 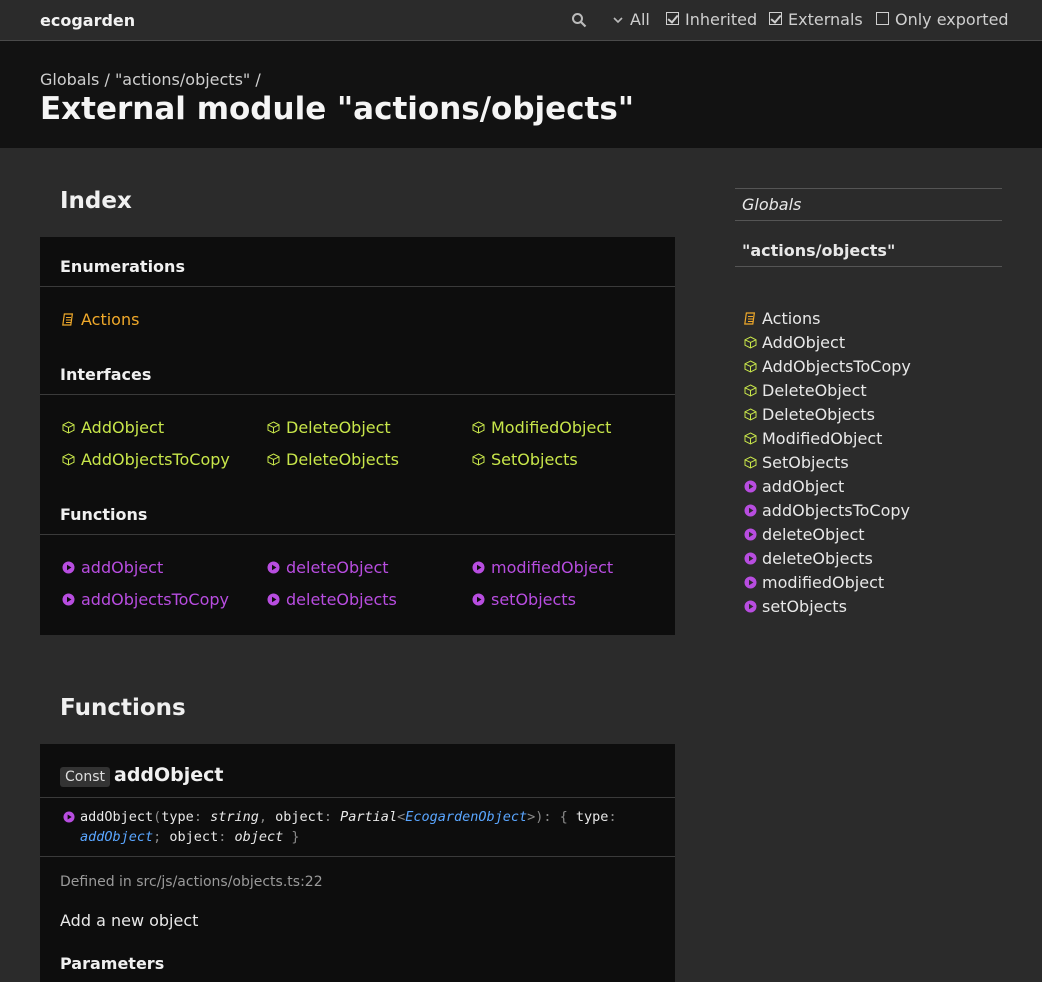 I want to click on function-signature-line-2: addObject; object: object }, so click(x=190, y=837).